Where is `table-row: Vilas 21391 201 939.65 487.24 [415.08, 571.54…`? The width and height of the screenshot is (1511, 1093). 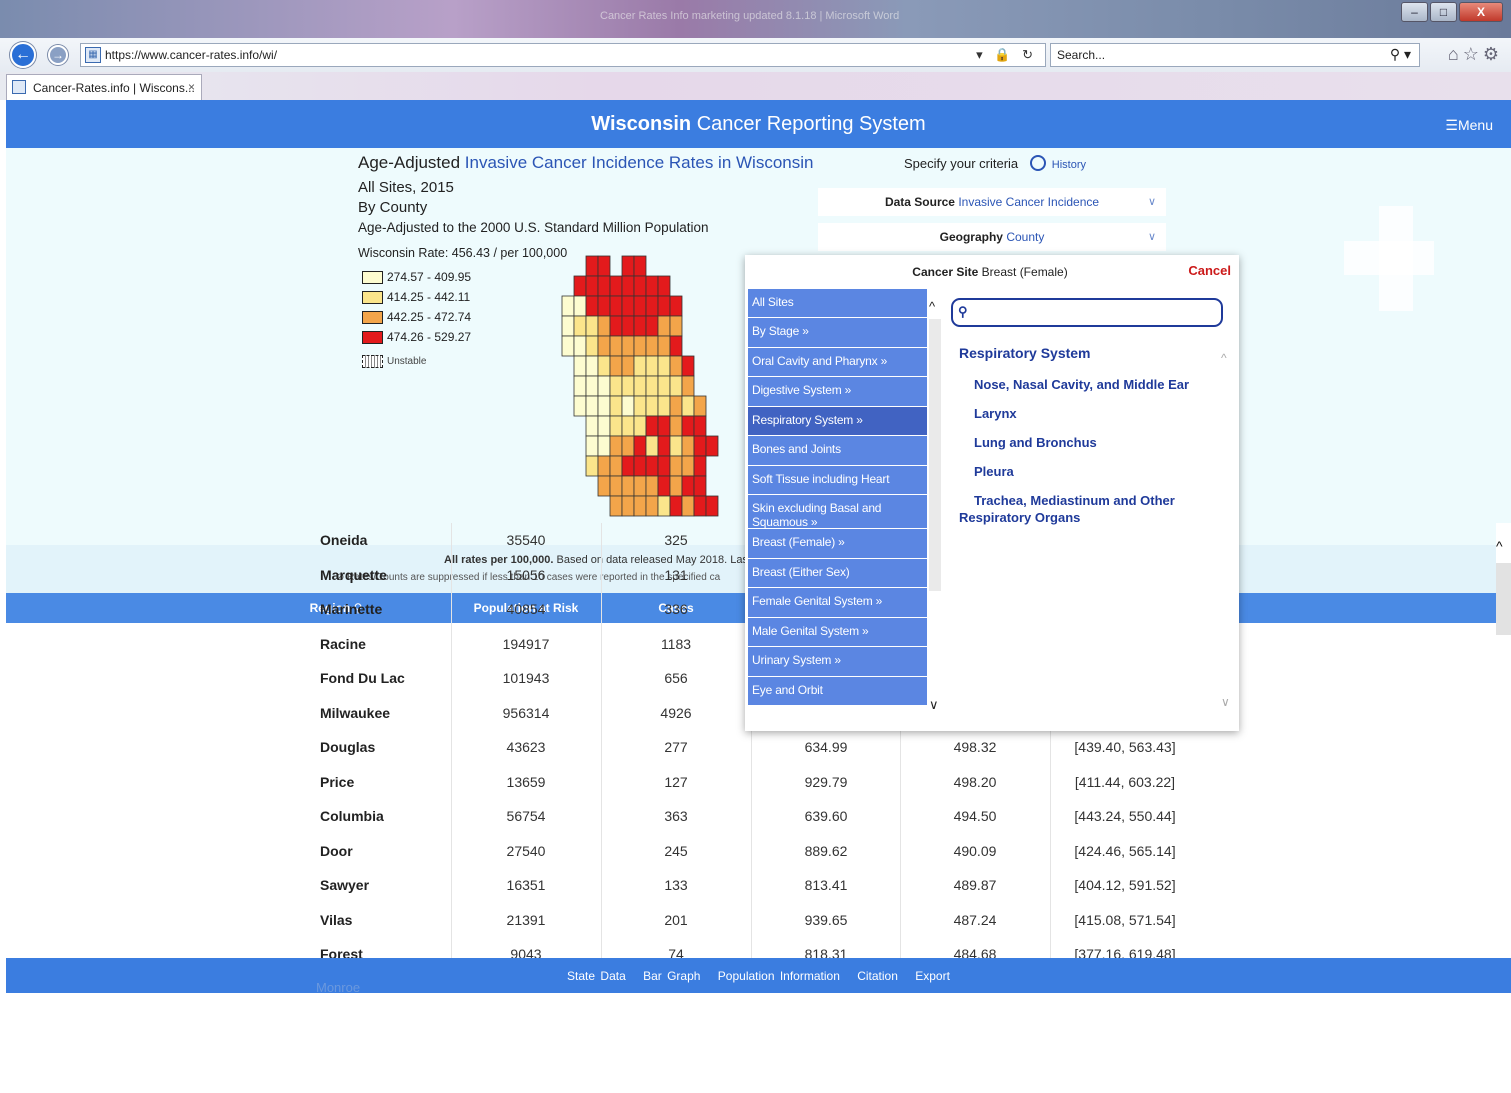
table-row: Vilas 21391 201 939.65 487.24 [415.08, 571.54… is located at coordinates (755, 920).